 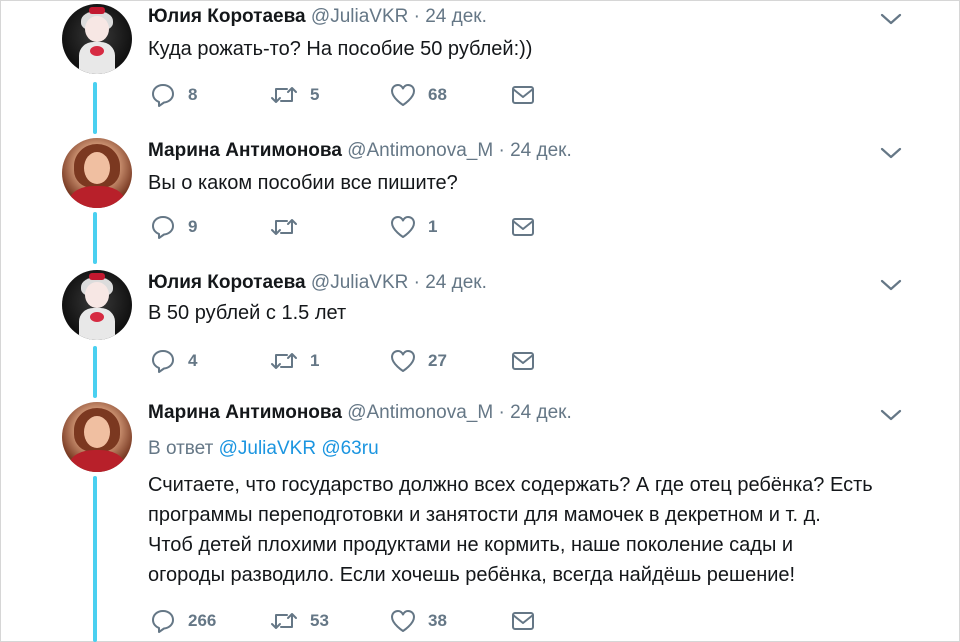 I want to click on retweet-button: 1, so click(x=294, y=361).